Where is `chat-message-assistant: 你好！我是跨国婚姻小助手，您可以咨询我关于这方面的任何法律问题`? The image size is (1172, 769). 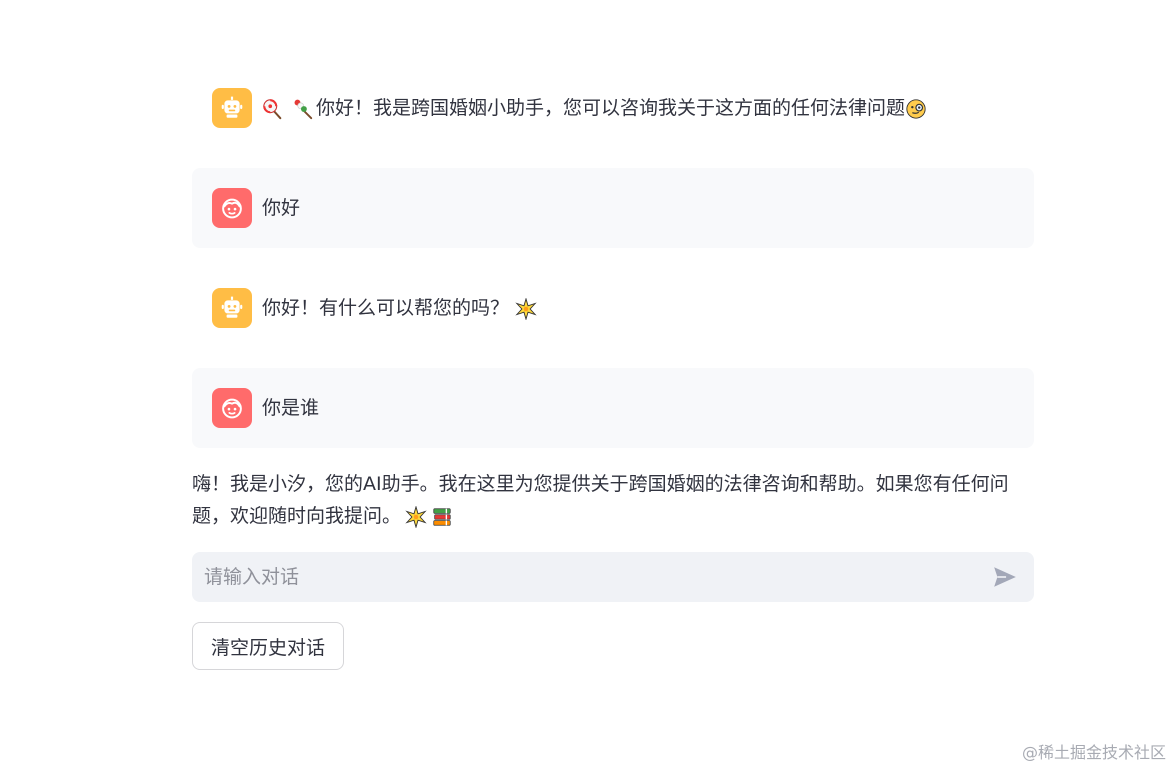
chat-message-assistant: 你好！我是跨国婚姻小助手，您可以咨询我关于这方面的任何法律问题 is located at coordinates (613, 108).